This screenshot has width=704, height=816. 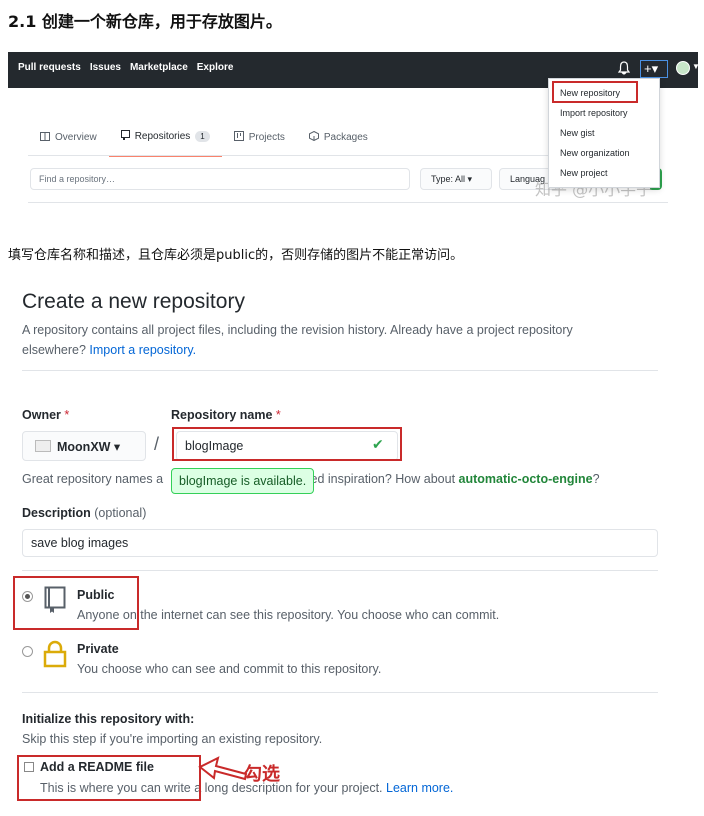 What do you see at coordinates (45, 137) in the screenshot?
I see `book-icon` at bounding box center [45, 137].